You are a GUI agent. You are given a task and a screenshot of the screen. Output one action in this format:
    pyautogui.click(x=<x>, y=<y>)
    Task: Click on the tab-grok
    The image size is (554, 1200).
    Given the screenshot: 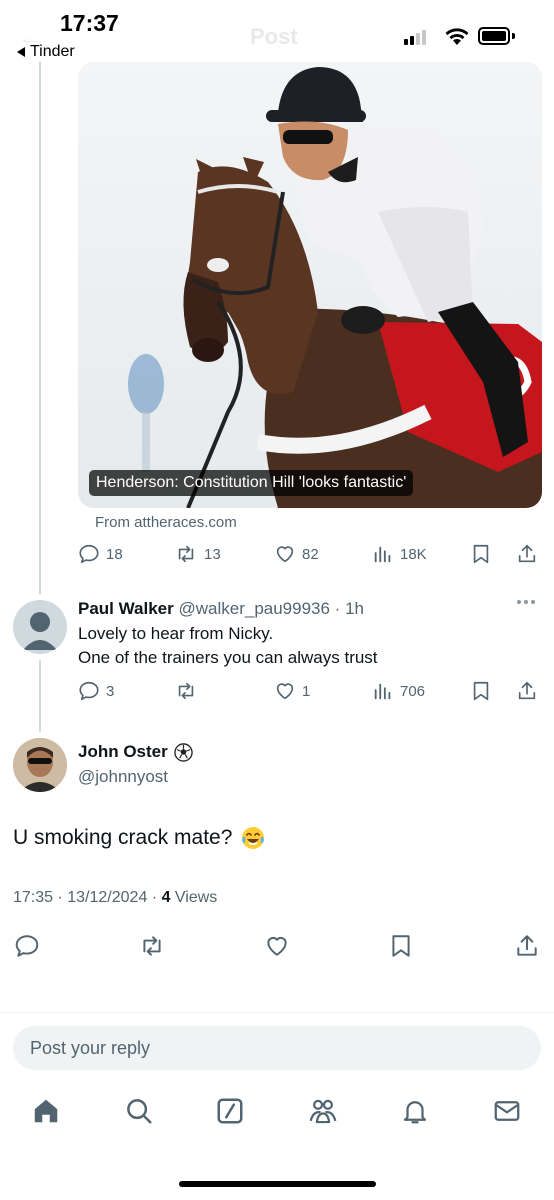 What is the action you would take?
    pyautogui.click(x=230, y=1111)
    